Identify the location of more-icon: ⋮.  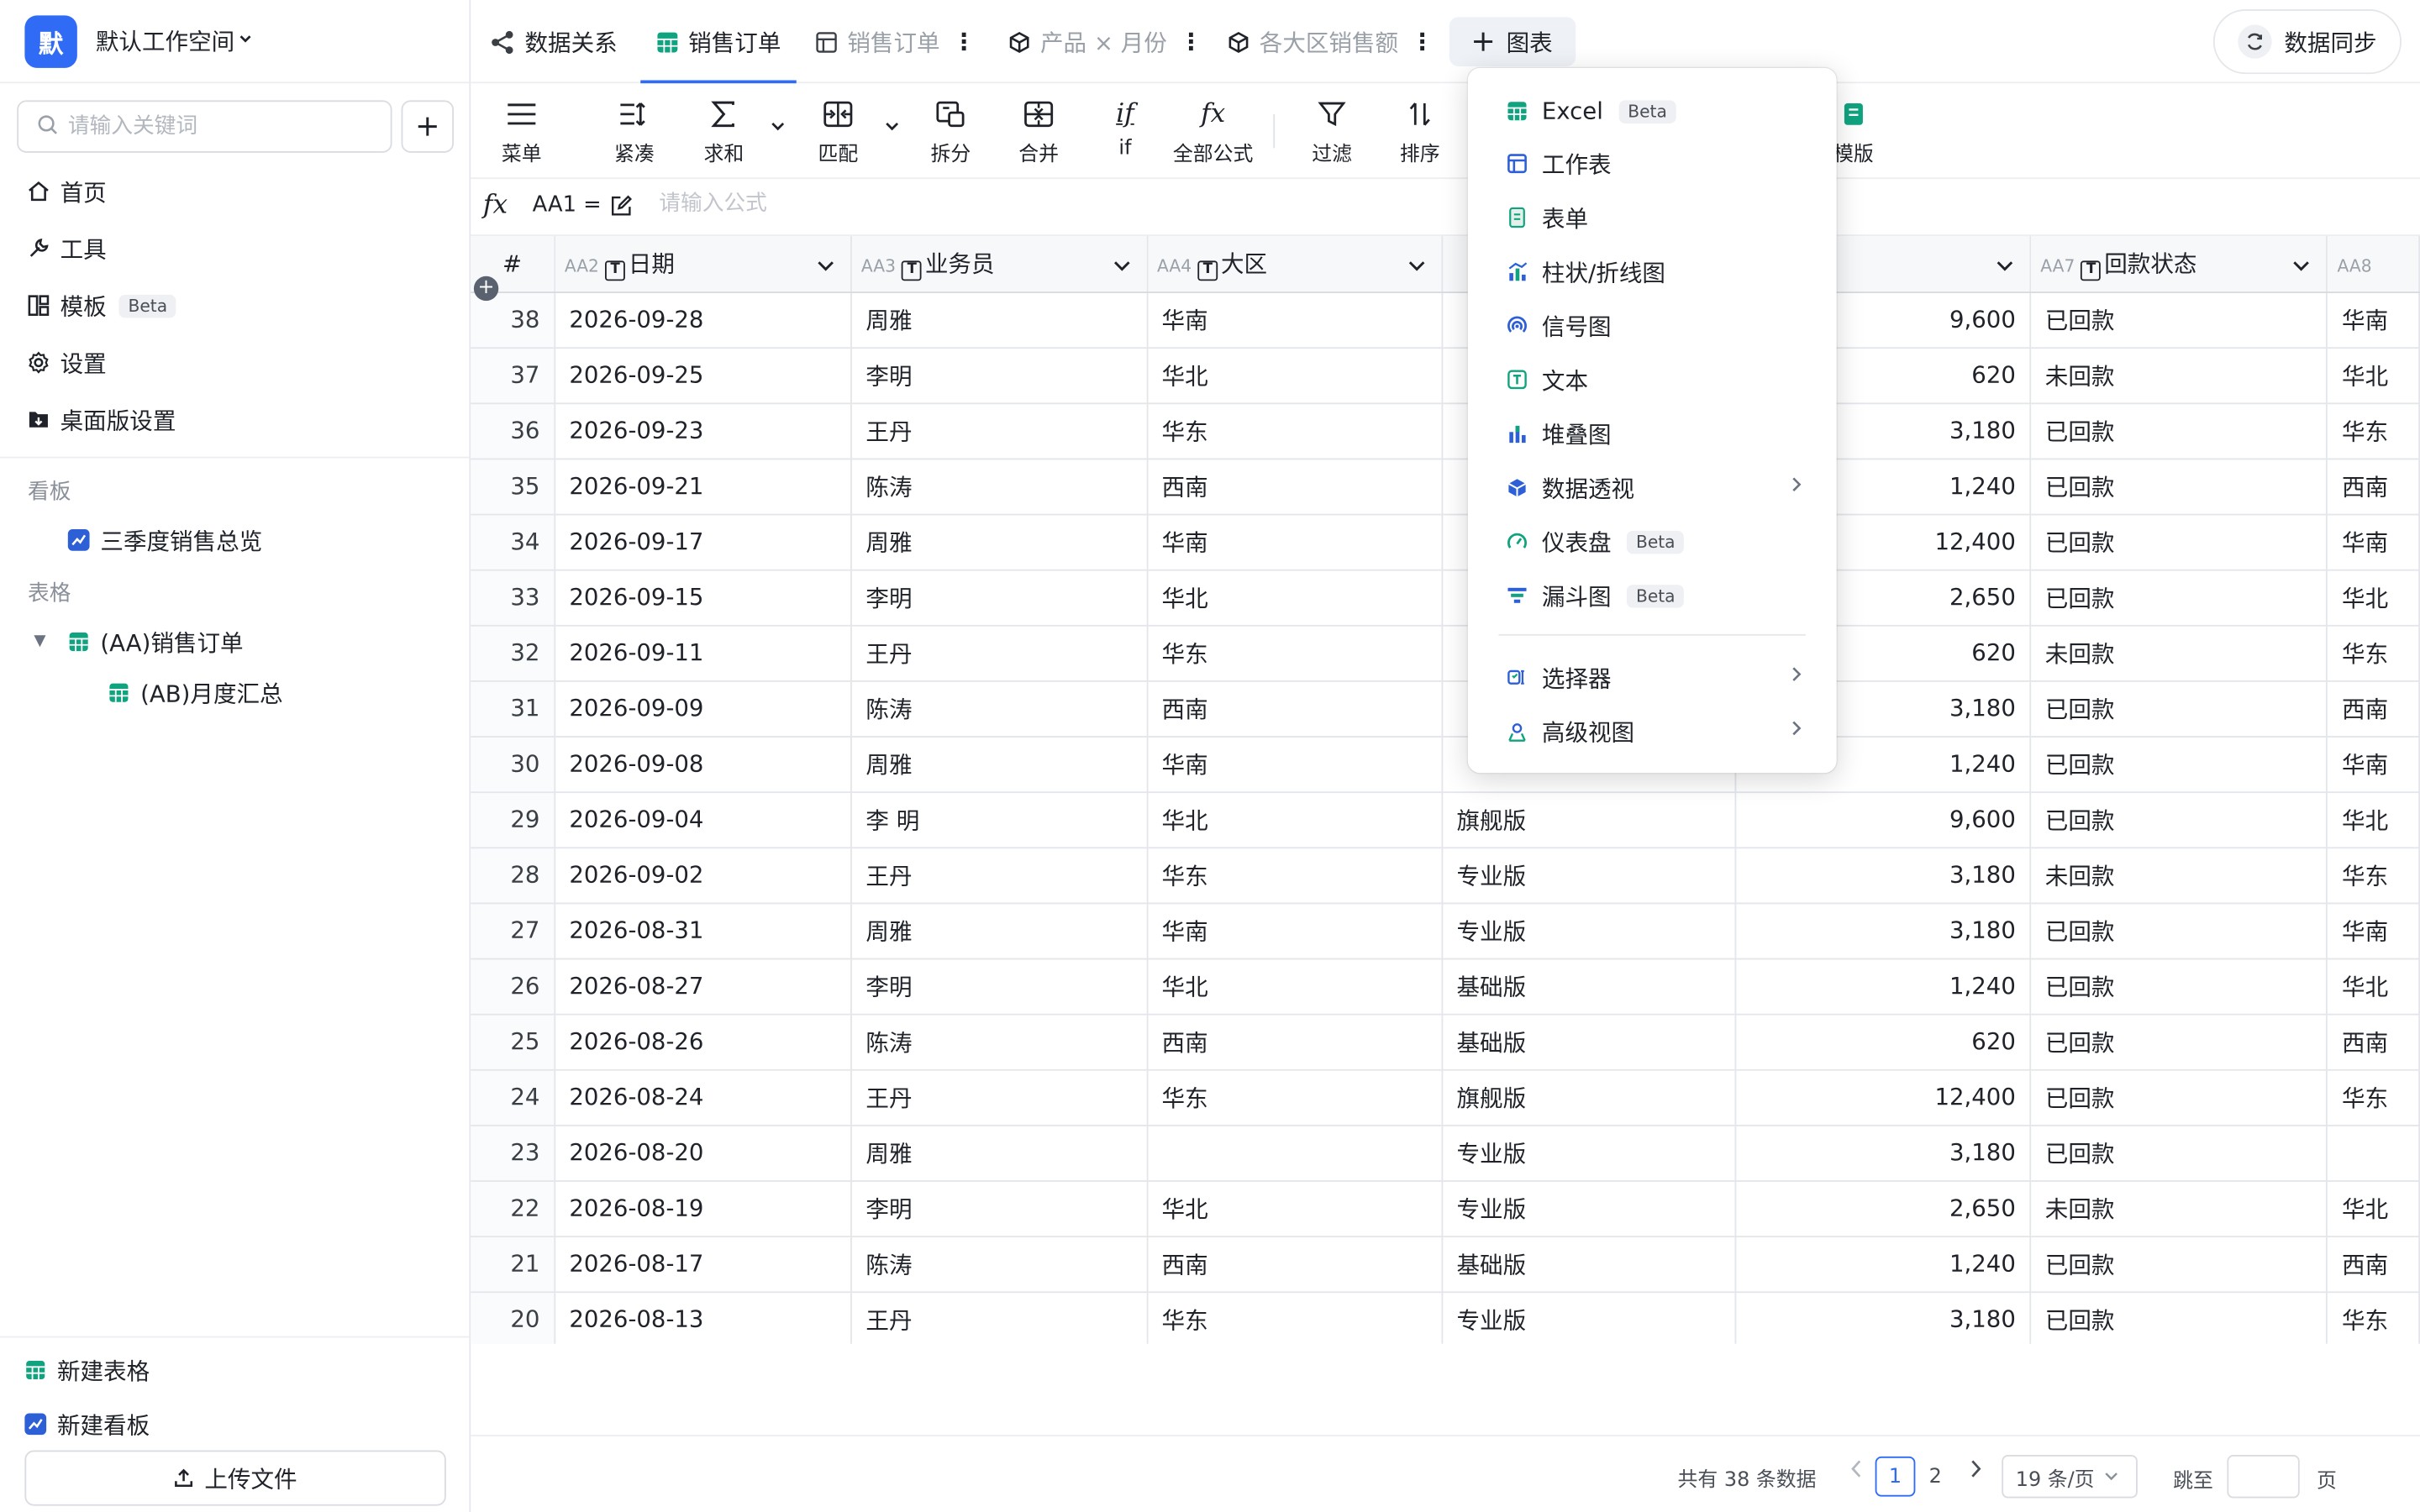
(1422, 41).